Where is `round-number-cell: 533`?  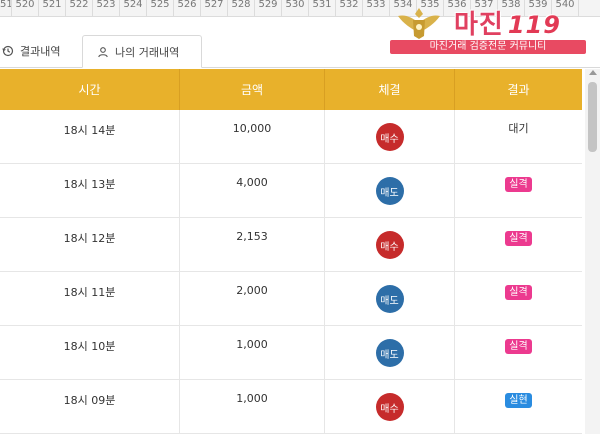
round-number-cell: 533 is located at coordinates (376, 8).